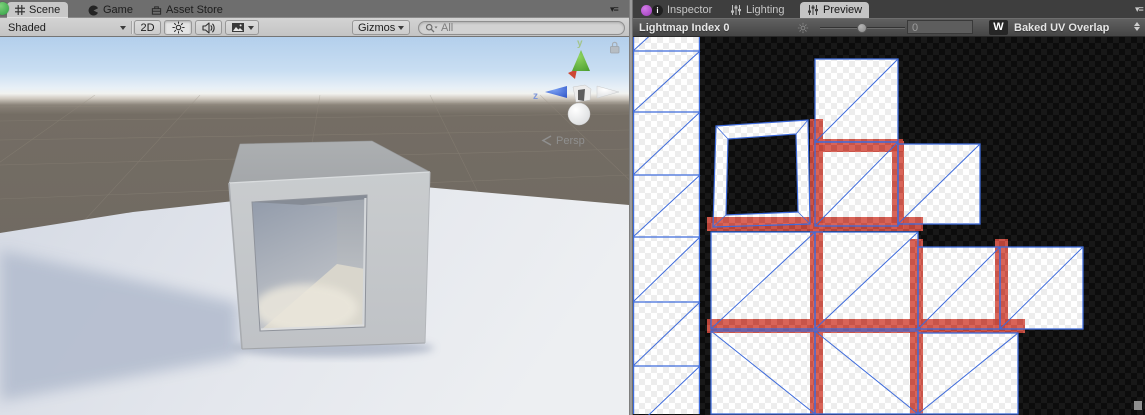  What do you see at coordinates (329, 245) in the screenshot?
I see `cube-mesh` at bounding box center [329, 245].